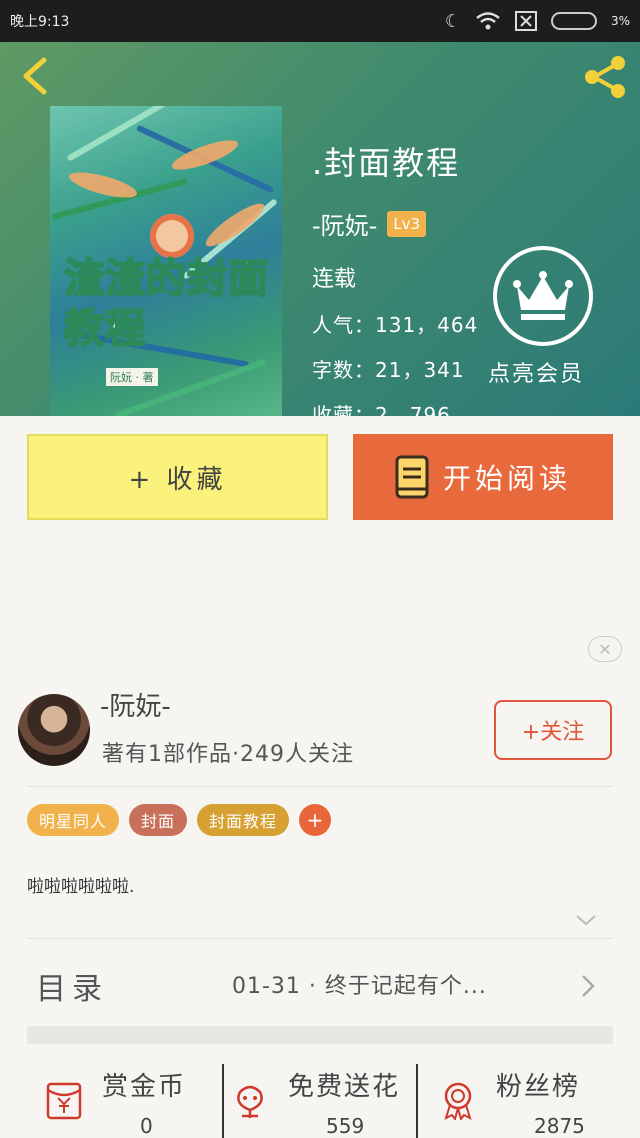  What do you see at coordinates (166, 303) in the screenshot?
I see `cover-title: 渣渣的封面教程` at bounding box center [166, 303].